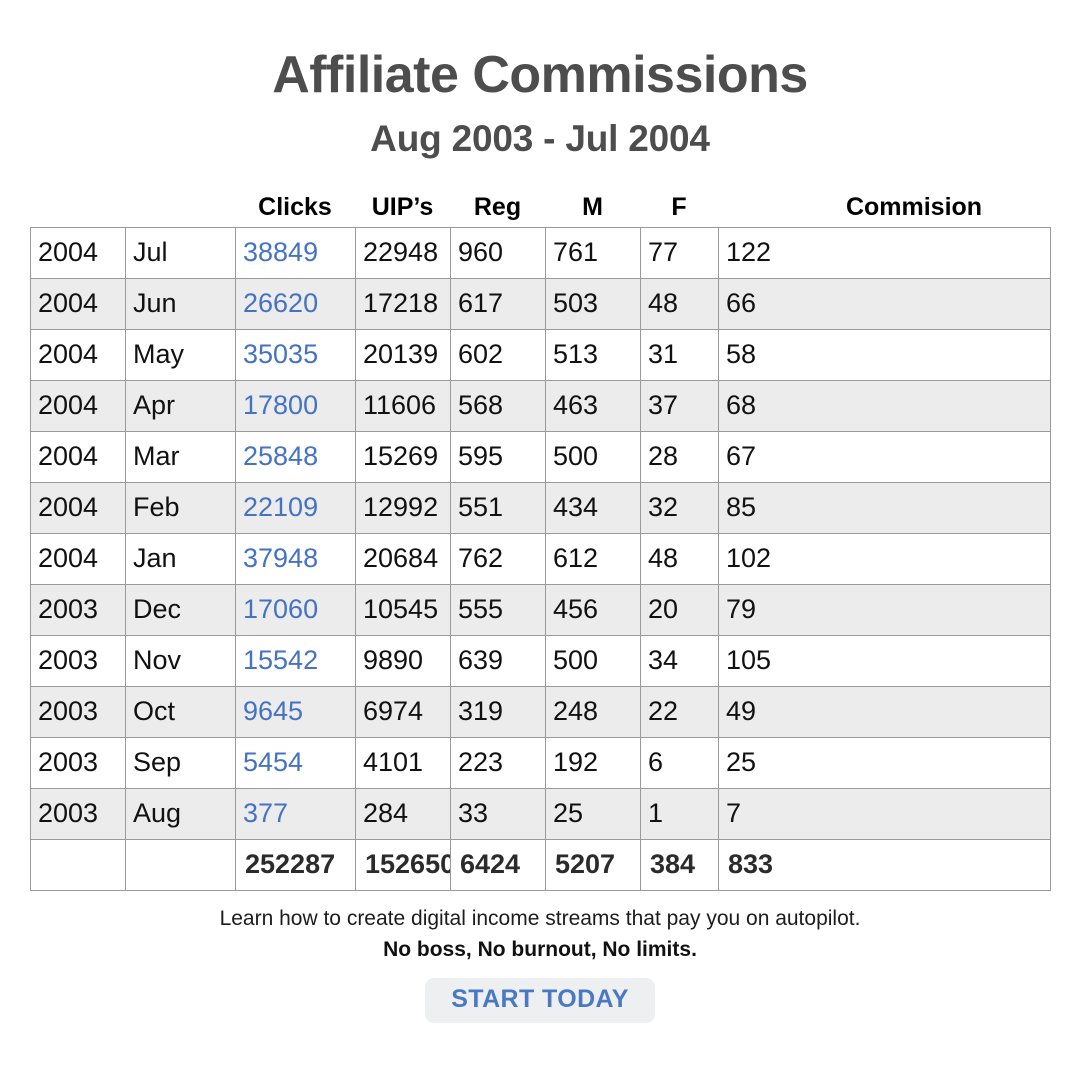  Describe the element at coordinates (403, 354) in the screenshot. I see `cell-uips: 20139` at that location.